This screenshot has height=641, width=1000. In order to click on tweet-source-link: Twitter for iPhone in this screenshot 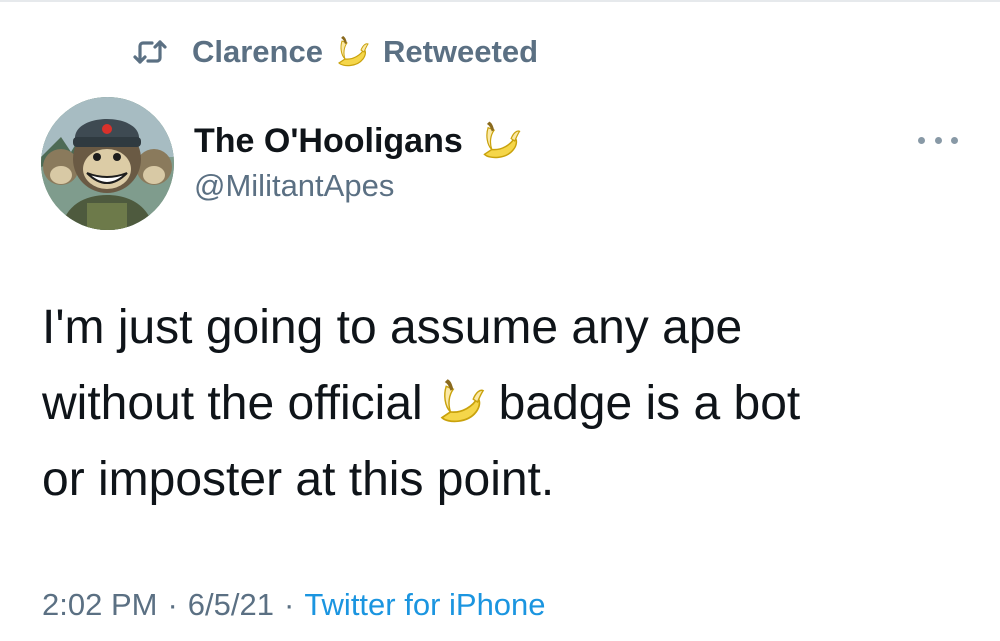, I will do `click(424, 604)`.